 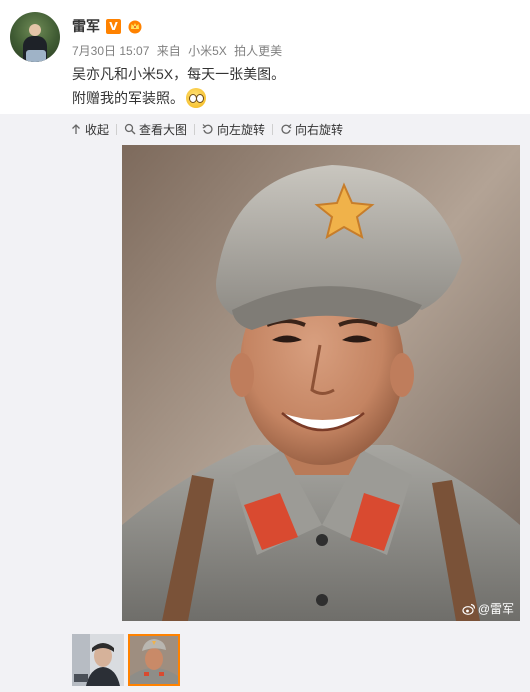 I want to click on device-slogan: 拍人更美, so click(x=258, y=51).